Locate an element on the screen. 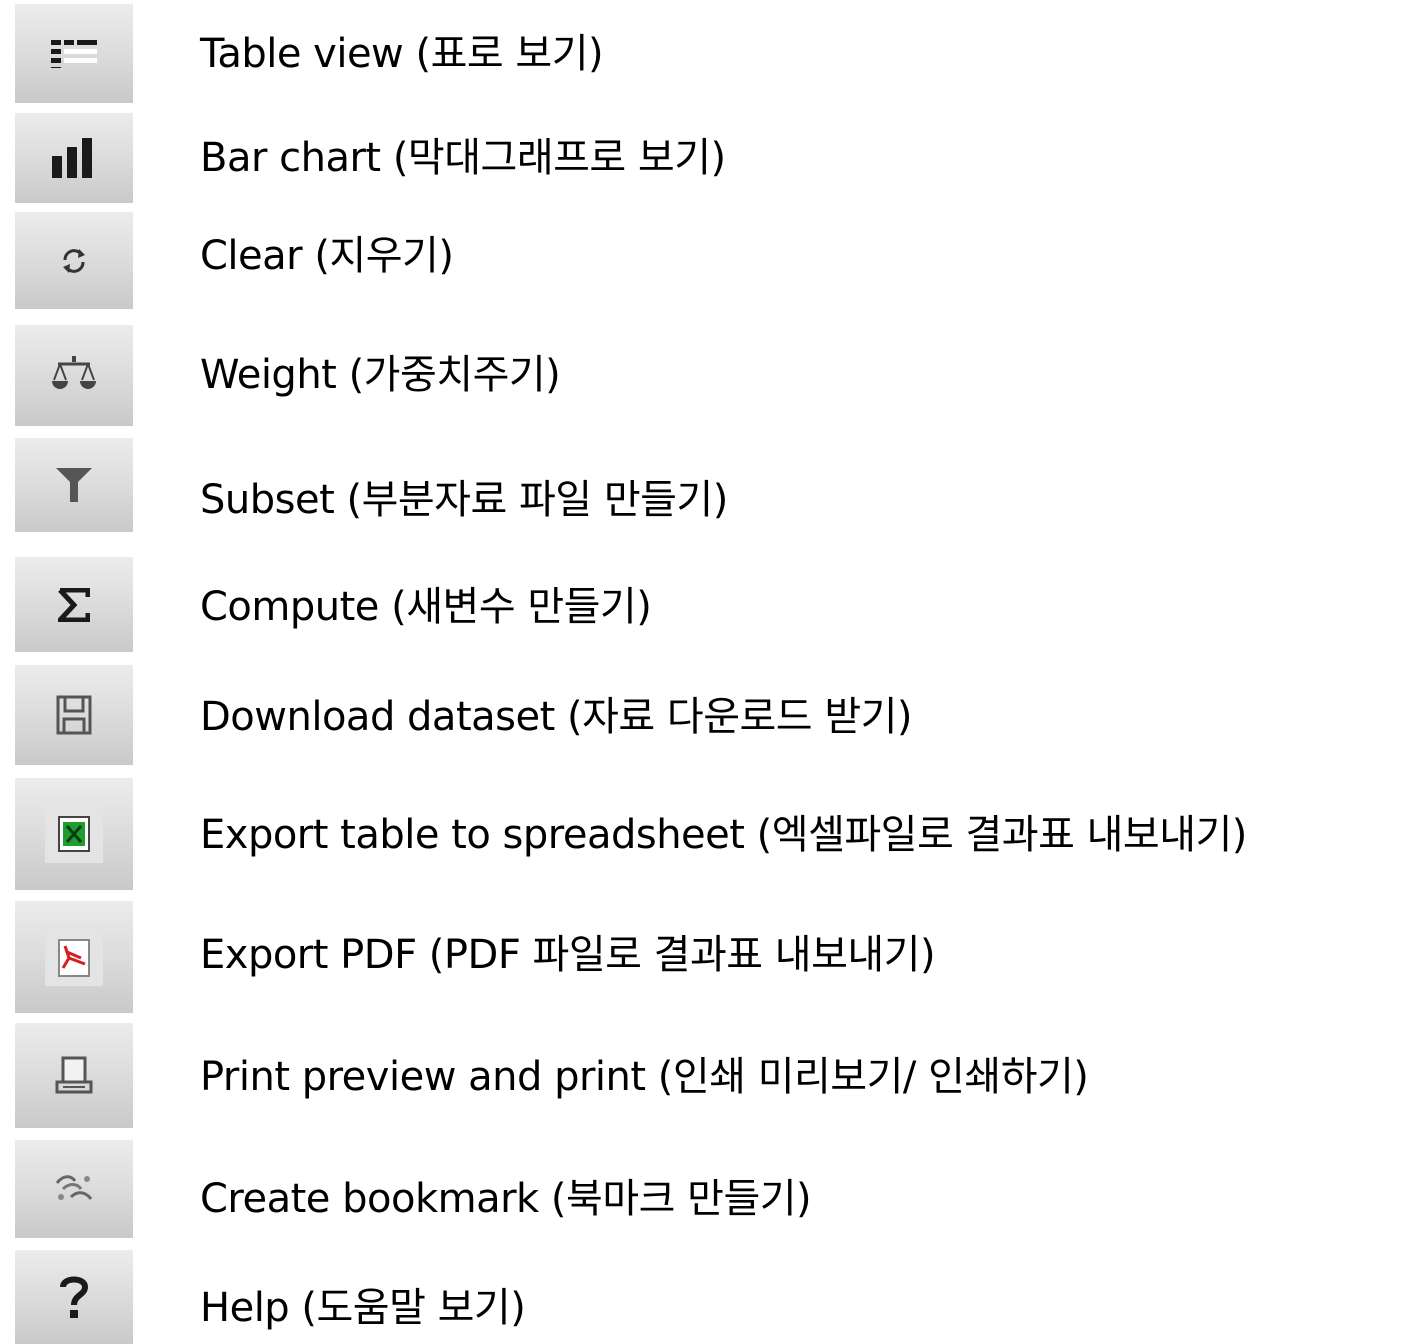 The width and height of the screenshot is (1404, 1344). print-label: Print preview and print (인쇄 미리보기/ 인쇄하기) is located at coordinates (644, 1077).